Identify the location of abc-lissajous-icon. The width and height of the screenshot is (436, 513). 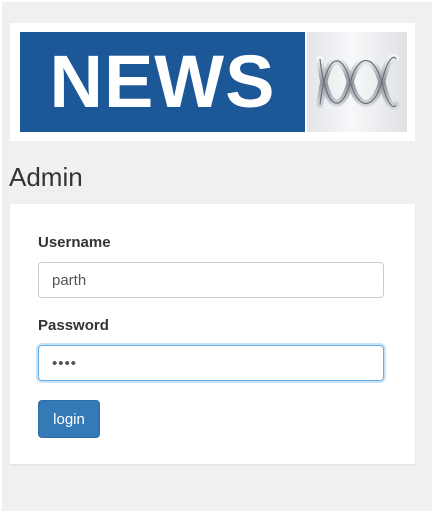
(357, 82).